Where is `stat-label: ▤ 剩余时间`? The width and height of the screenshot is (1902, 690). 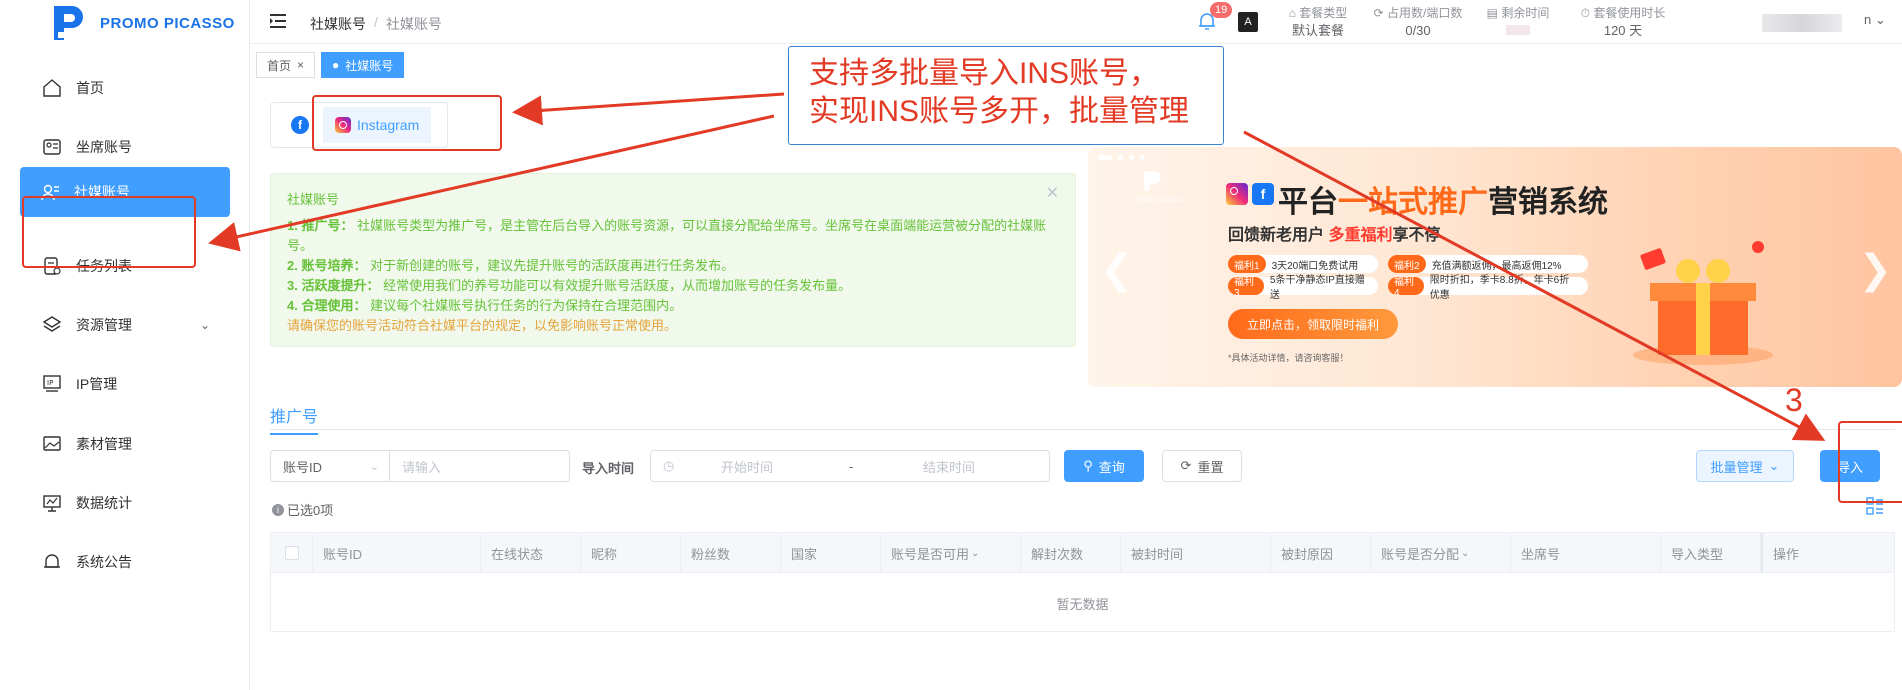
stat-label: ▤ 剩余时间 is located at coordinates (1518, 13).